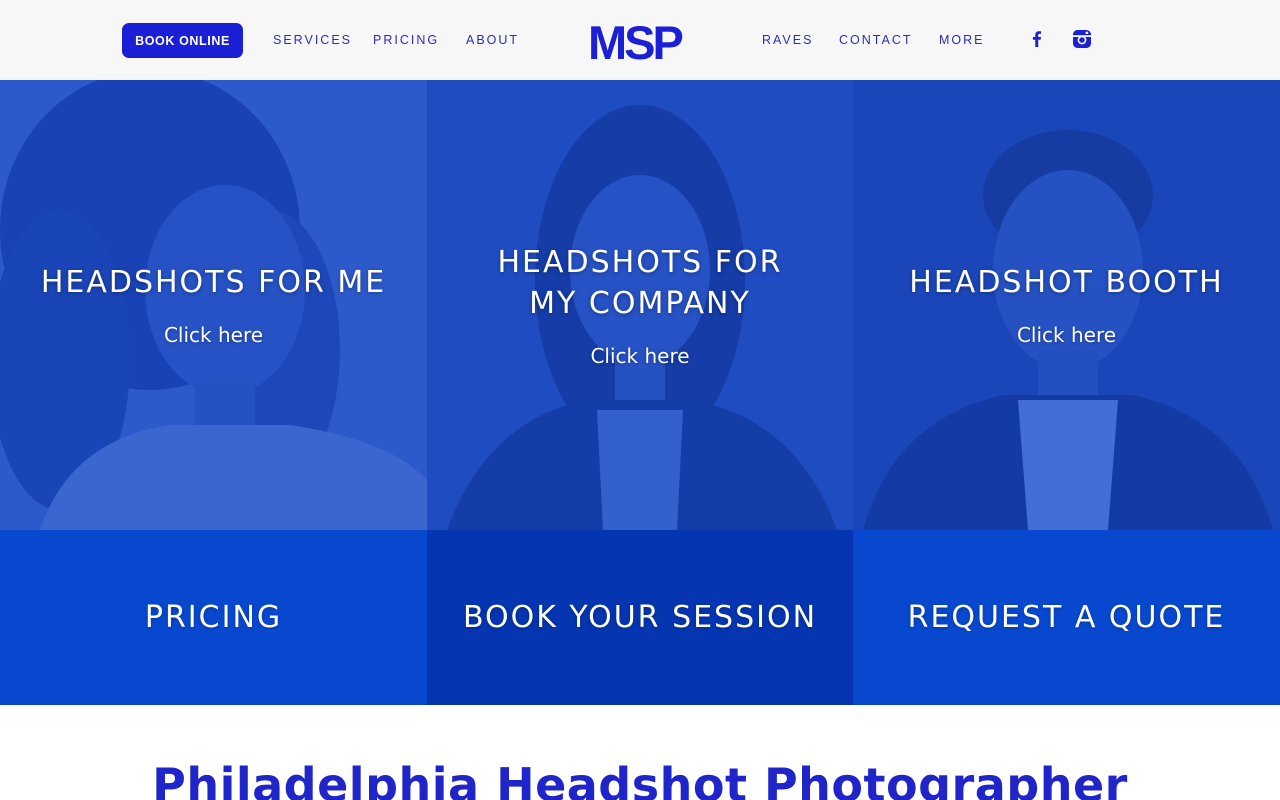  I want to click on nav-contact: CONTACT, so click(876, 40).